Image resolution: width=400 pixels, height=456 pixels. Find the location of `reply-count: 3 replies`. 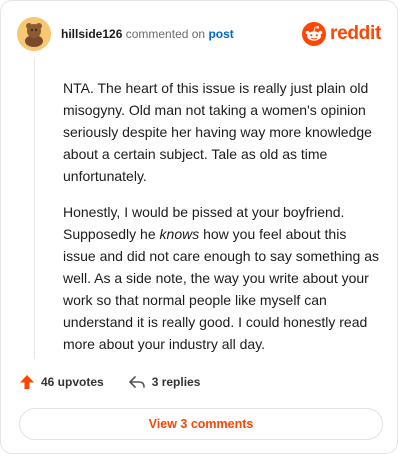

reply-count: 3 replies is located at coordinates (176, 382).